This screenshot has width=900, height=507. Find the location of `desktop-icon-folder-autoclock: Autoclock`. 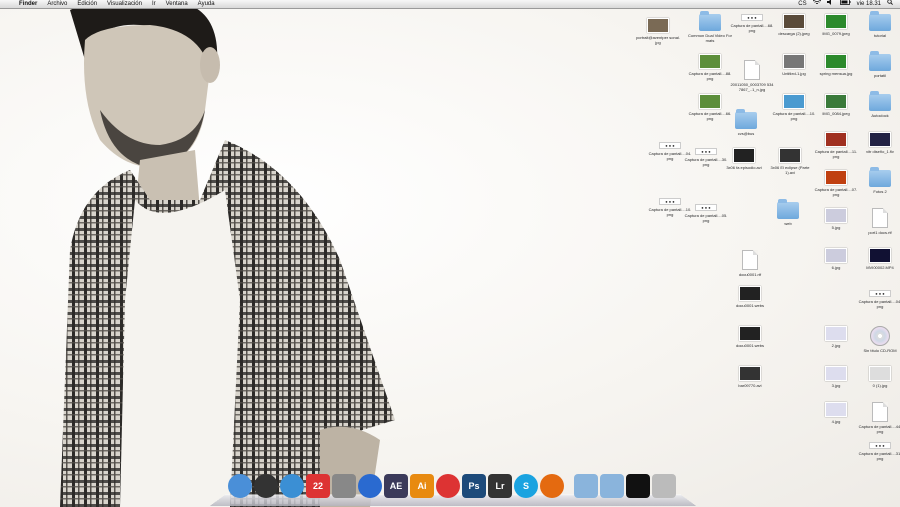

desktop-icon-folder-autoclock: Autoclock is located at coordinates (879, 104).